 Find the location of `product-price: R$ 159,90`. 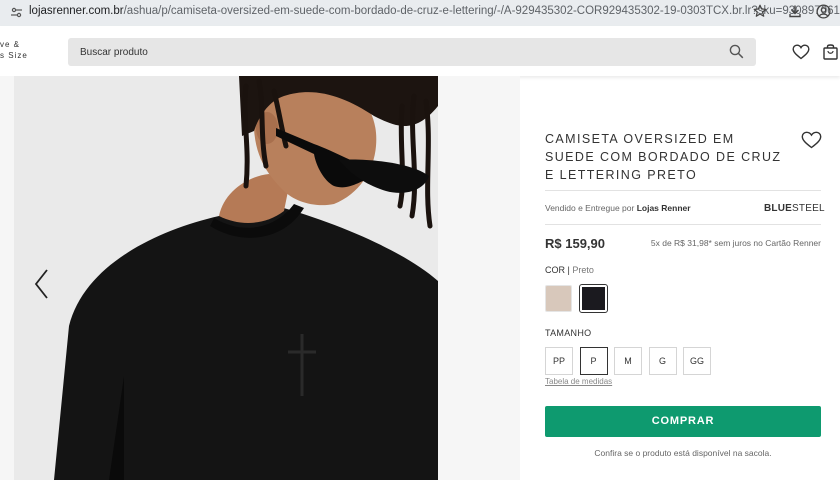

product-price: R$ 159,90 is located at coordinates (575, 243).